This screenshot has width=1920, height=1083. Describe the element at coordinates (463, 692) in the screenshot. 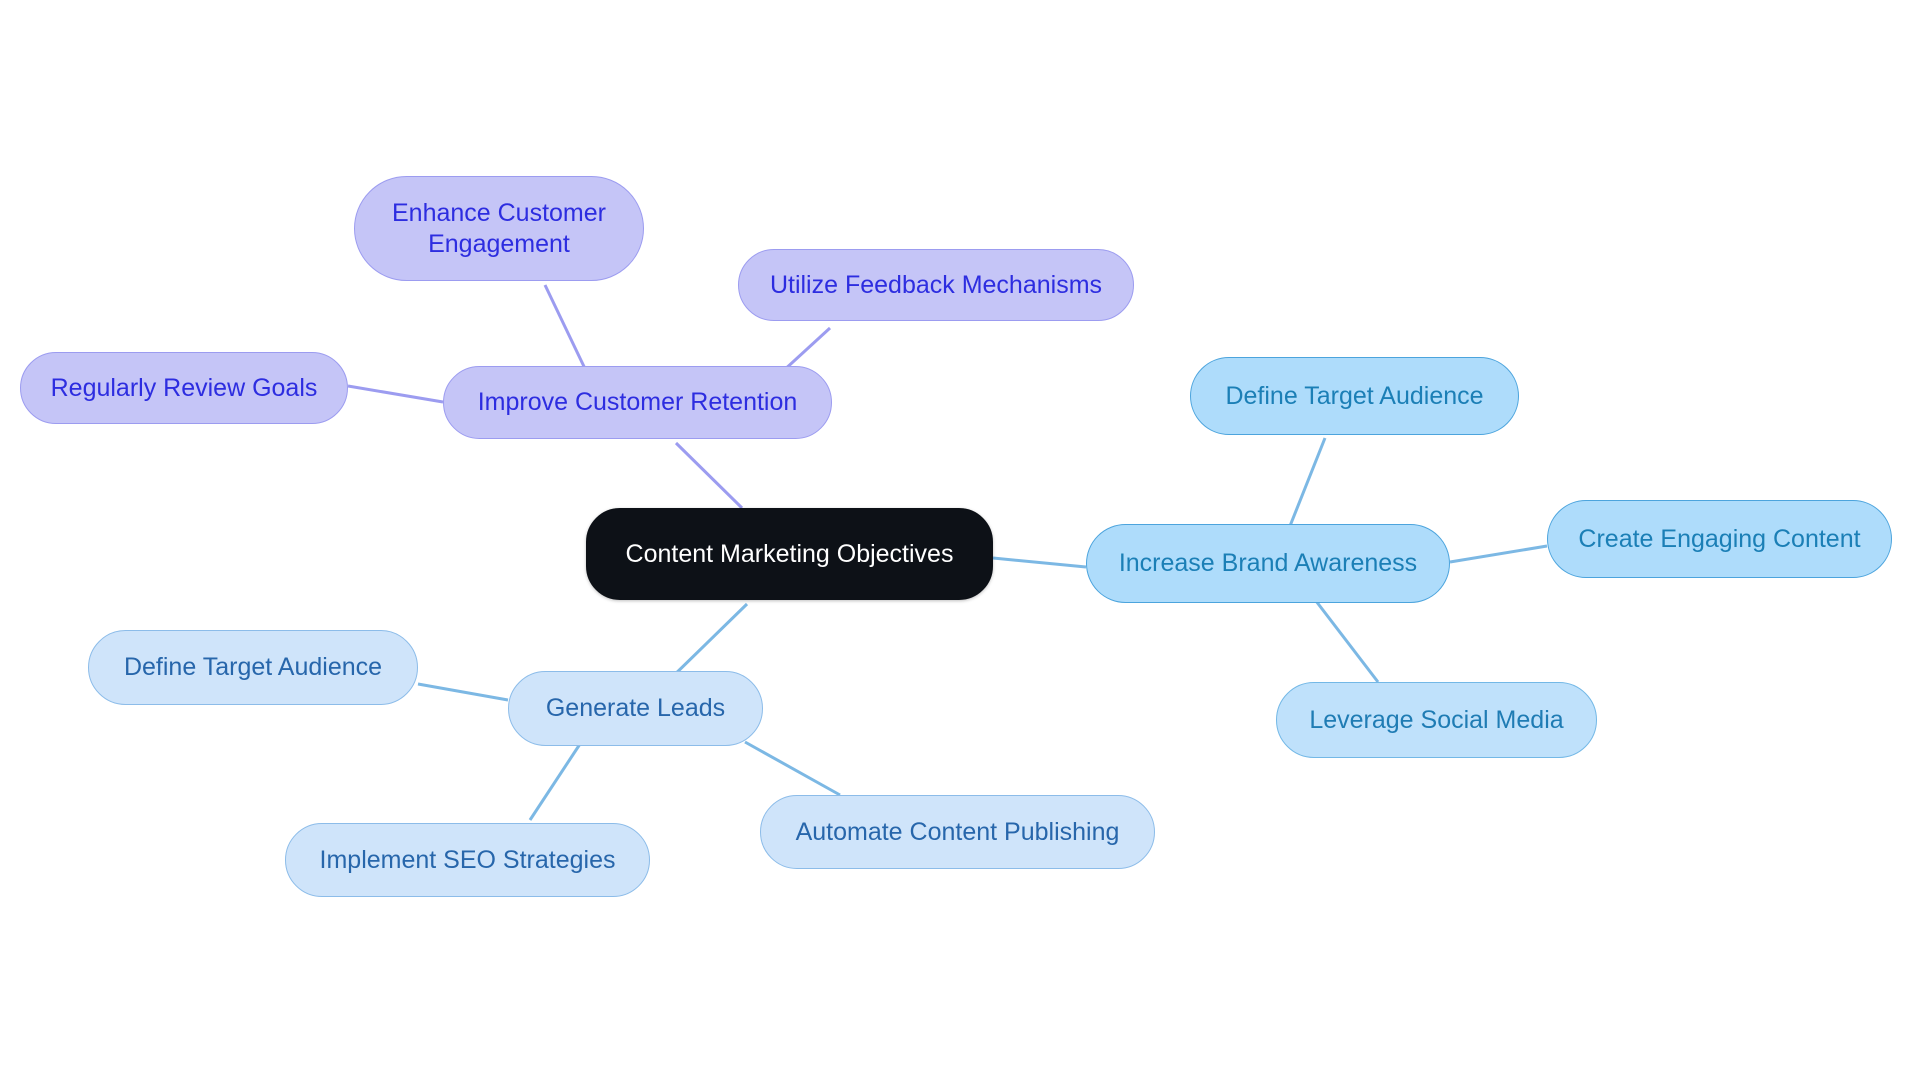

I see `edge-generate-leads-to-define-audience` at that location.